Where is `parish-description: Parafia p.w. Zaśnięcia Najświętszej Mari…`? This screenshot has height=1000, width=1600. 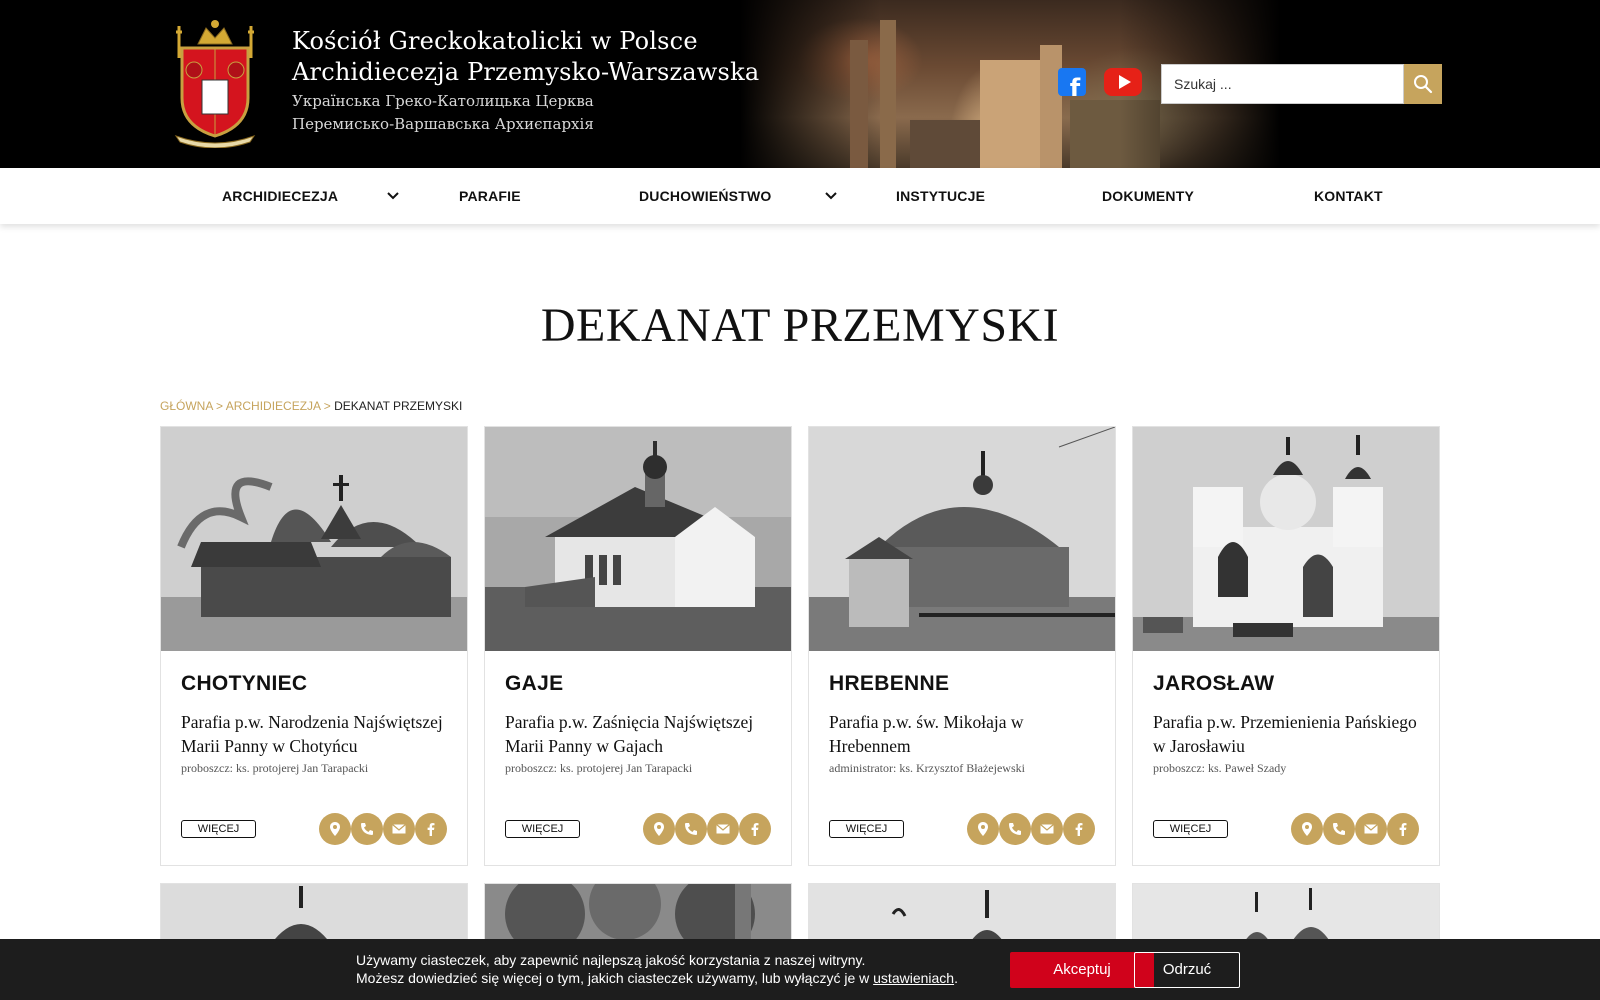
parish-description: Parafia p.w. Zaśnięcia Najświętszej Mari… is located at coordinates (641, 743).